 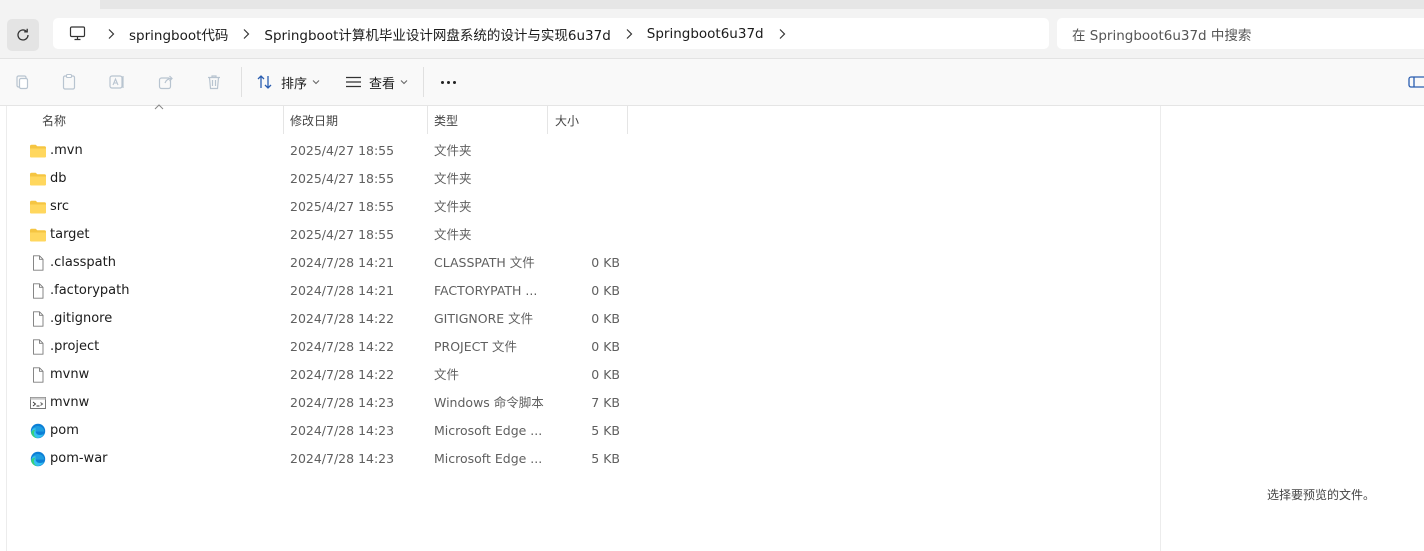 What do you see at coordinates (117, 82) in the screenshot?
I see `rename-icon` at bounding box center [117, 82].